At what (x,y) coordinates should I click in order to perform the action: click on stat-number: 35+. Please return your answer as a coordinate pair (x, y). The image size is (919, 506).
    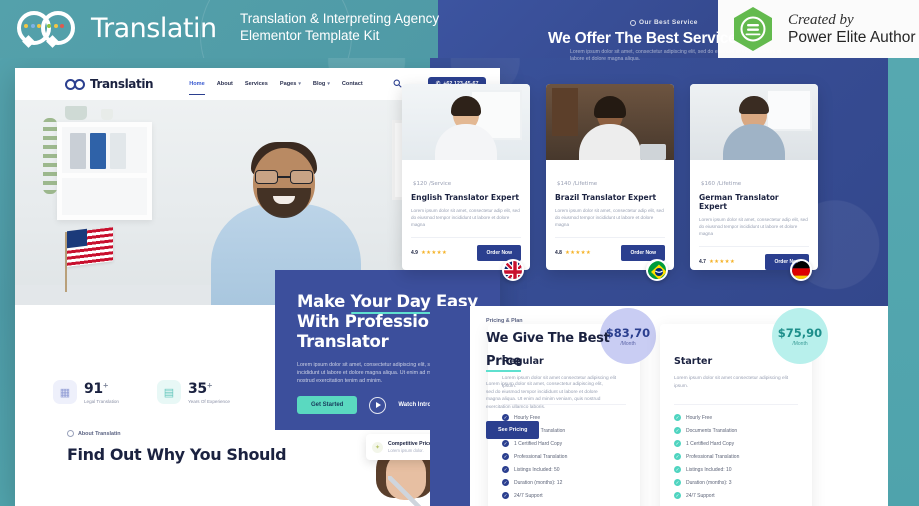
    Looking at the image, I should click on (200, 389).